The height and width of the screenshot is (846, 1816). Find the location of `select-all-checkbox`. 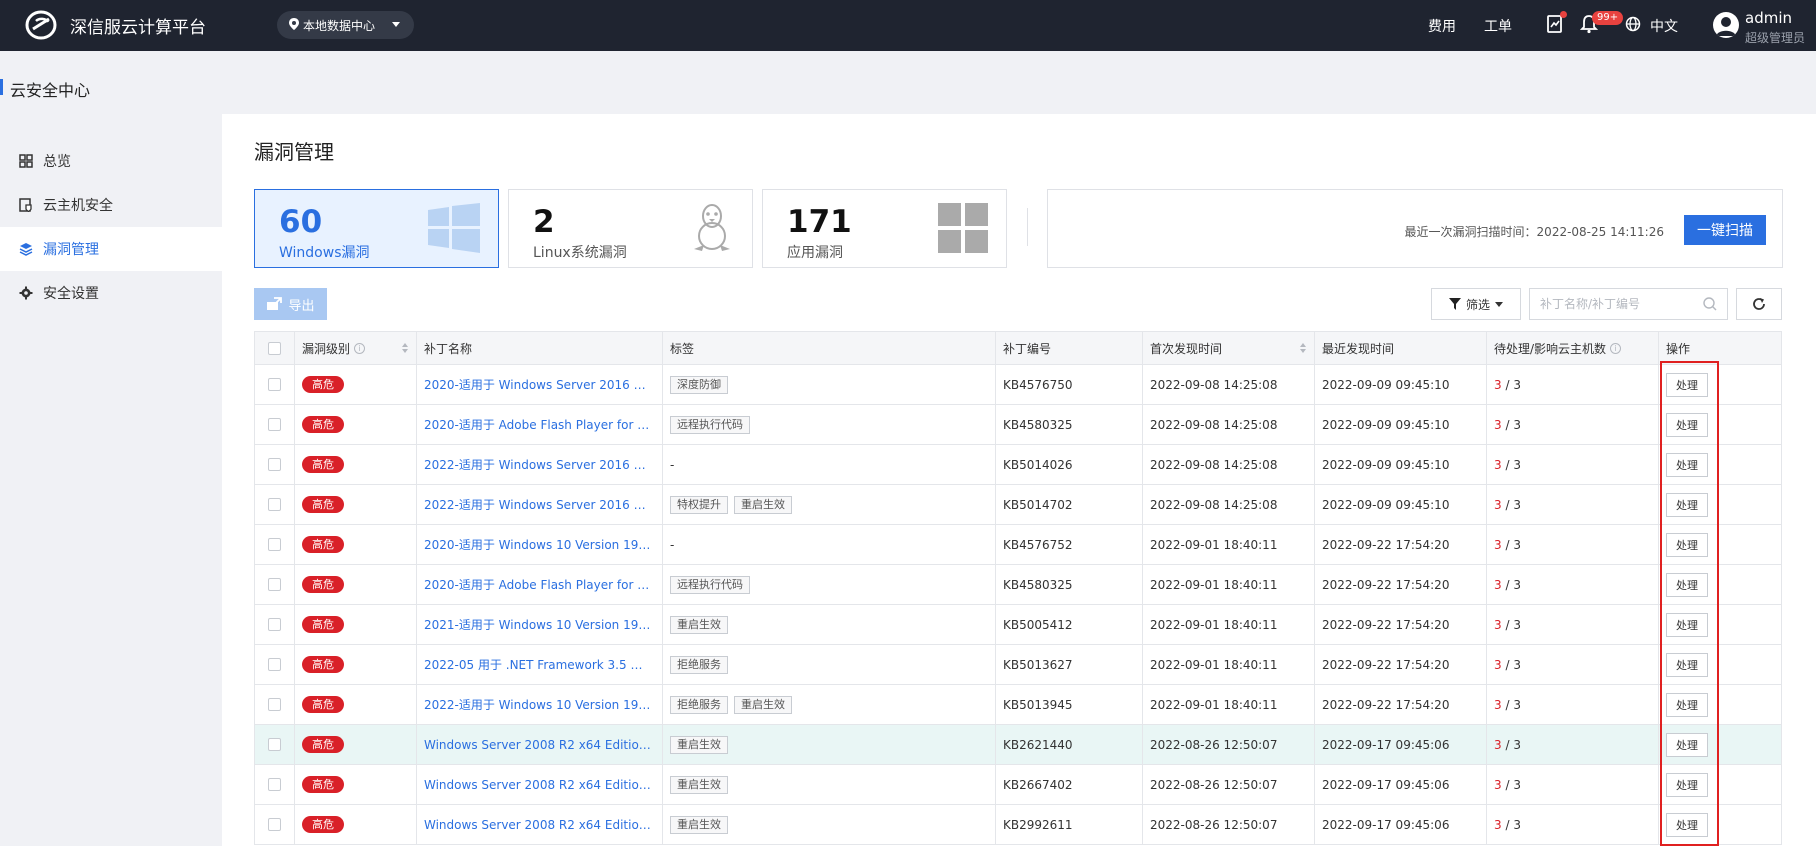

select-all-checkbox is located at coordinates (274, 348).